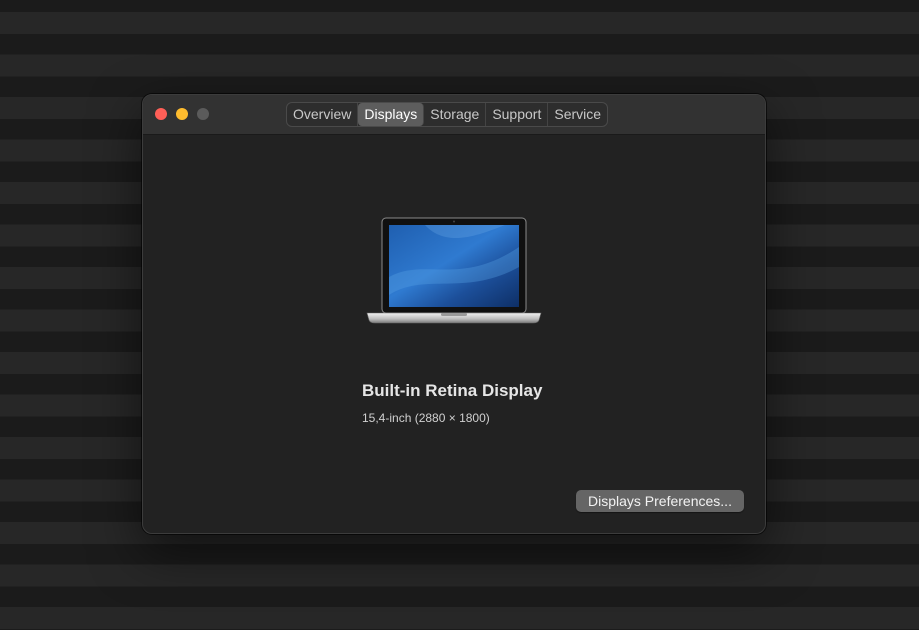 The width and height of the screenshot is (919, 630). I want to click on display-size: 15,4-inch (2880 × 1800), so click(426, 418).